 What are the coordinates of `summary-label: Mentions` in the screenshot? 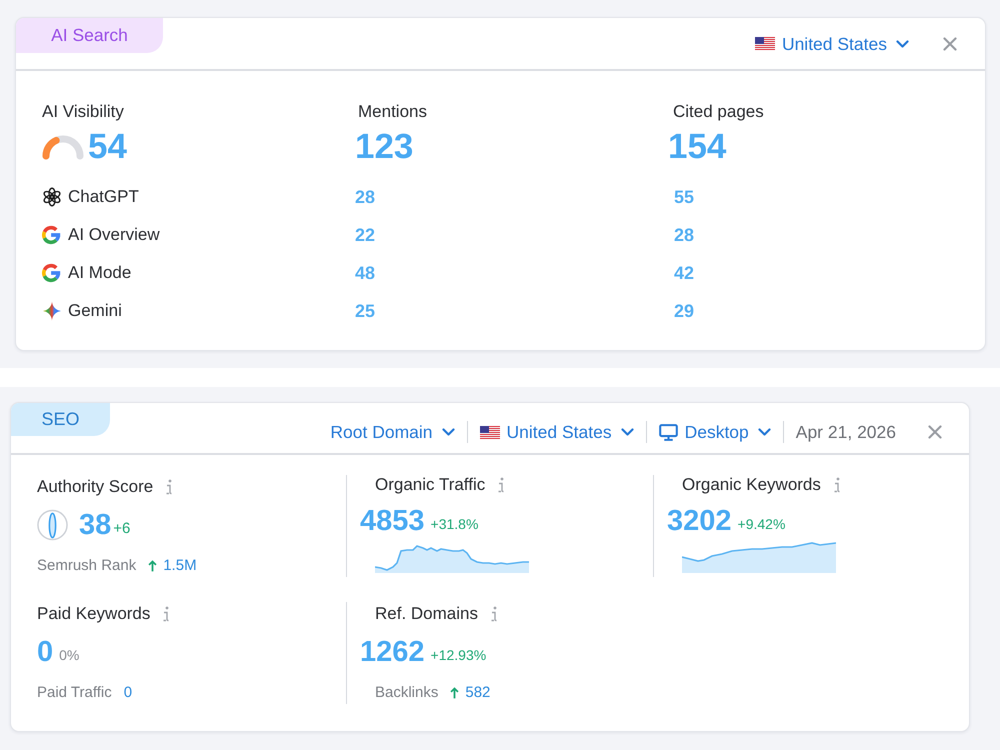 It's located at (392, 112).